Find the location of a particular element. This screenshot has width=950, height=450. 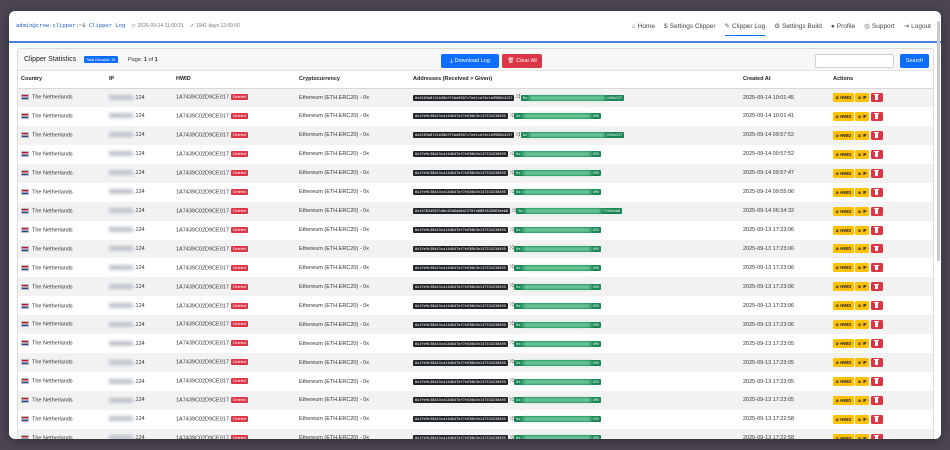

search-input is located at coordinates (854, 61).